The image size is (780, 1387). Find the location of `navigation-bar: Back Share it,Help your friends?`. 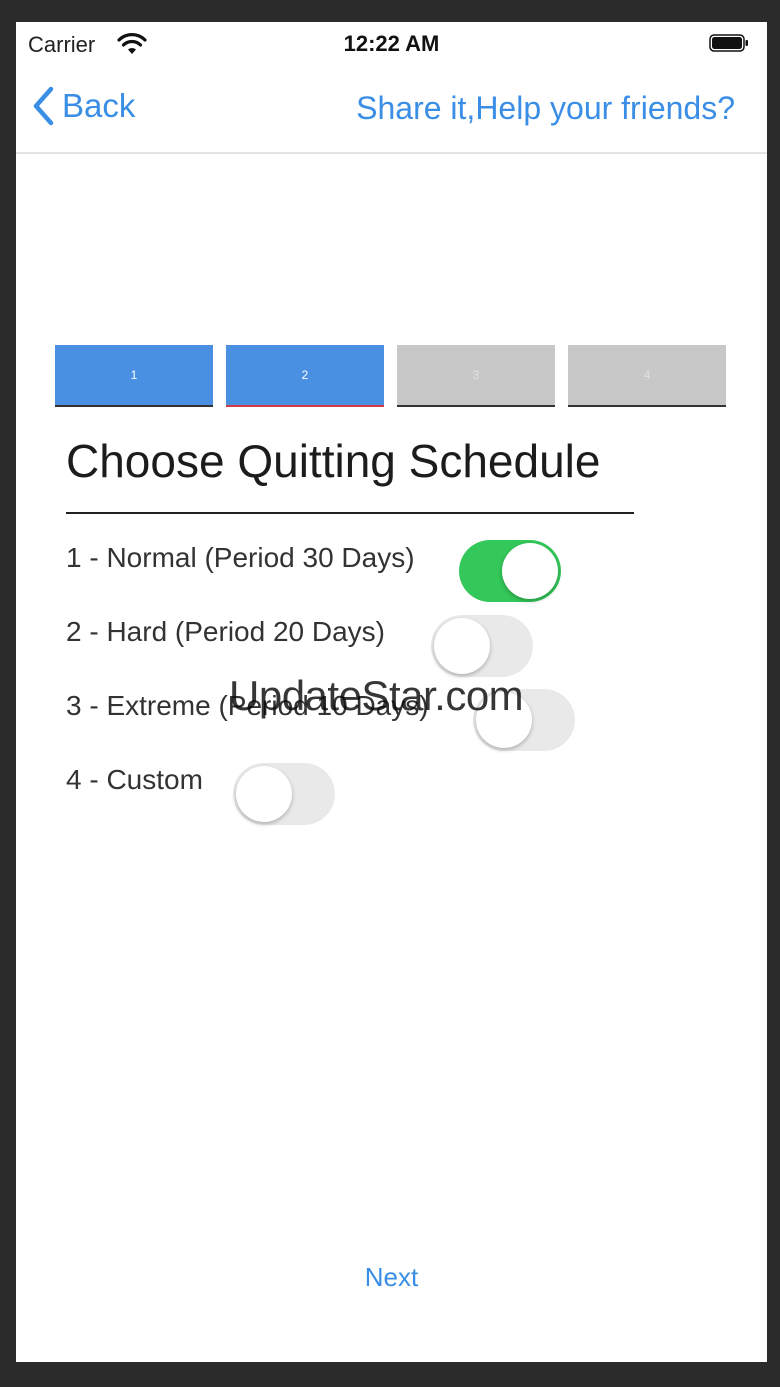

navigation-bar: Back Share it,Help your friends? is located at coordinates (391, 111).